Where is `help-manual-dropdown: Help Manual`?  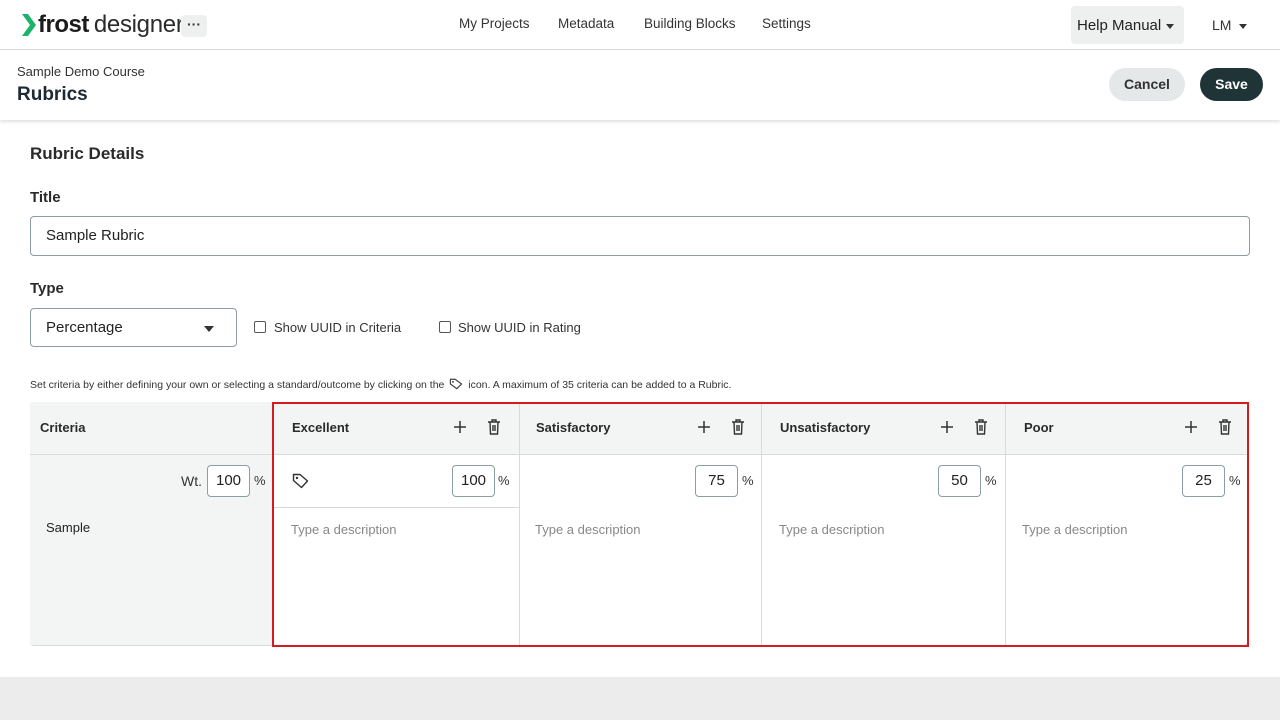 help-manual-dropdown: Help Manual is located at coordinates (1127, 25).